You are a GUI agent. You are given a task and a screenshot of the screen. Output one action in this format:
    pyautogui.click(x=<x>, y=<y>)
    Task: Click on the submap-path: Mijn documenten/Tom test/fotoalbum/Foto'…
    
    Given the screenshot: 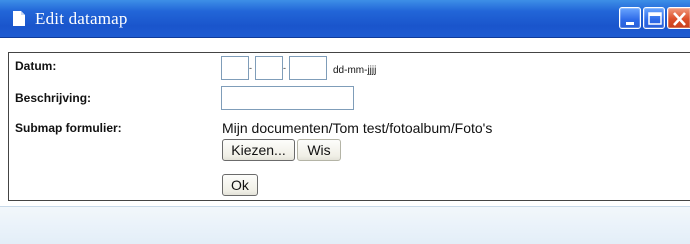 What is the action you would take?
    pyautogui.click(x=357, y=128)
    